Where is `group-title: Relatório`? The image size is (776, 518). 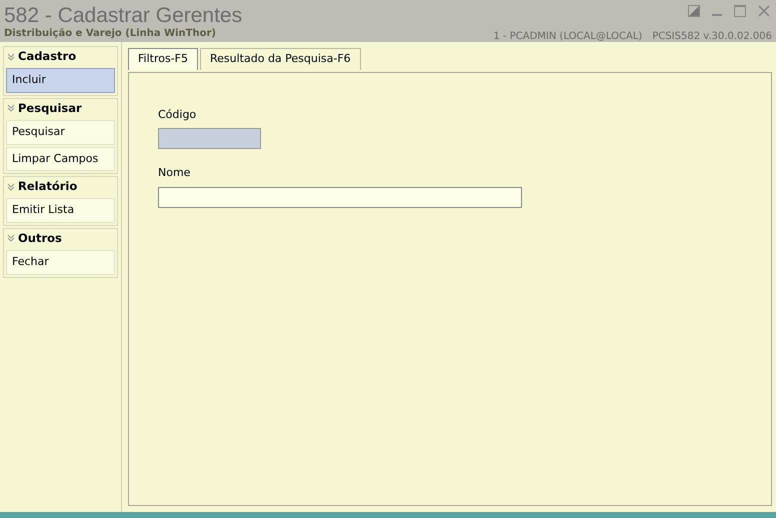 group-title: Relatório is located at coordinates (48, 186).